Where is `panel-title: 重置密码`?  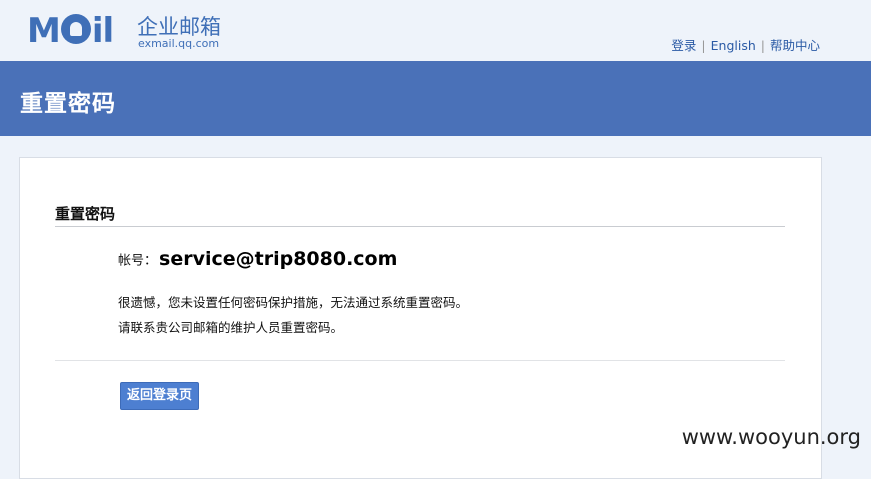
panel-title: 重置密码 is located at coordinates (85, 214).